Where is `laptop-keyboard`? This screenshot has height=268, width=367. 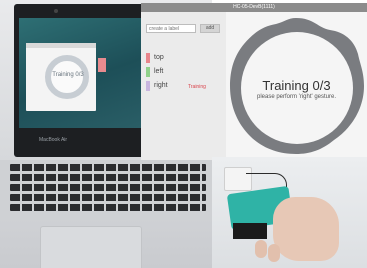 laptop-keyboard is located at coordinates (106, 189).